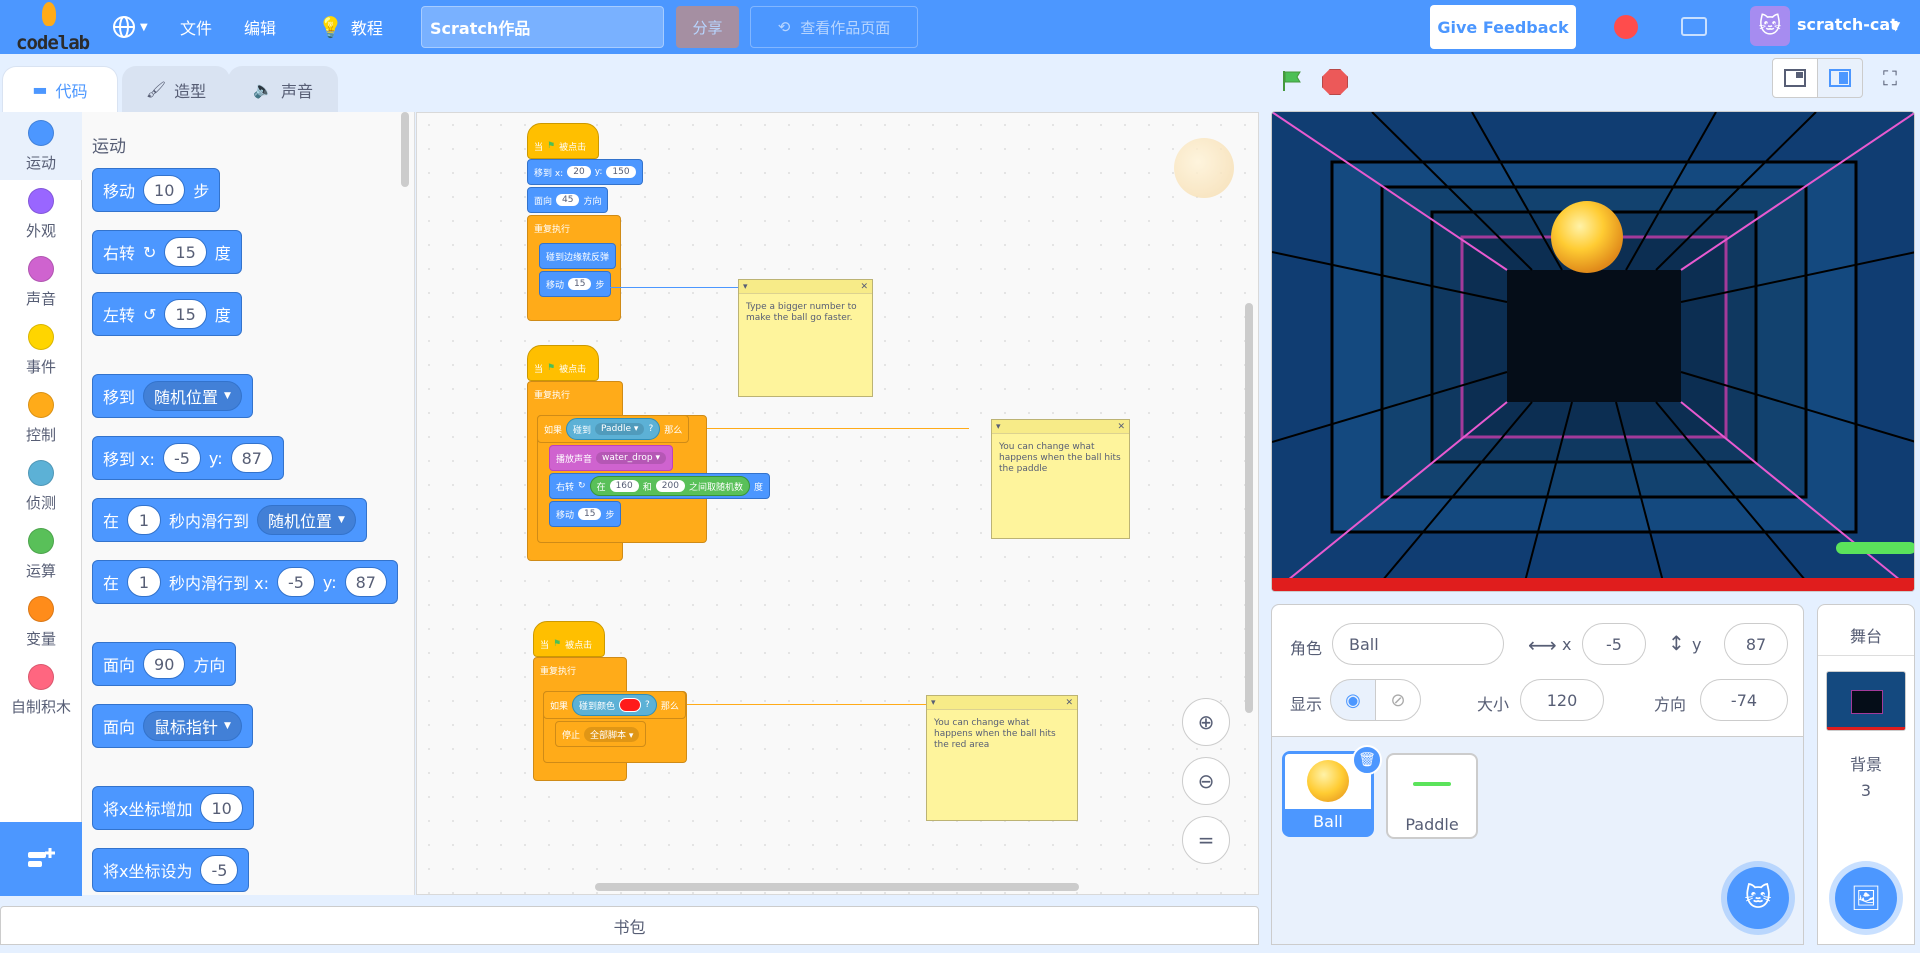 The height and width of the screenshot is (953, 1920). I want to click on y-input: 87, so click(1756, 644).